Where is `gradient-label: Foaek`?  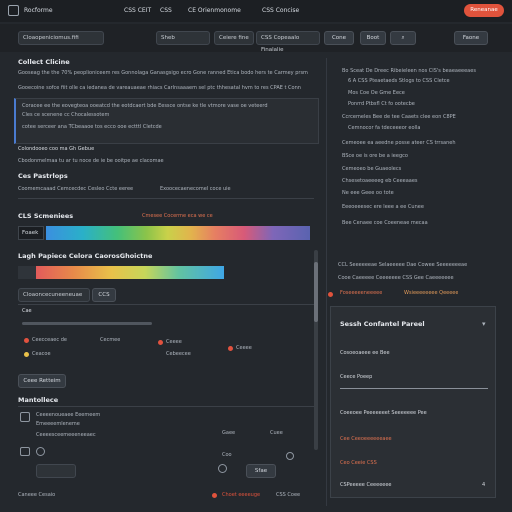
gradient-label: Foaek is located at coordinates (31, 233).